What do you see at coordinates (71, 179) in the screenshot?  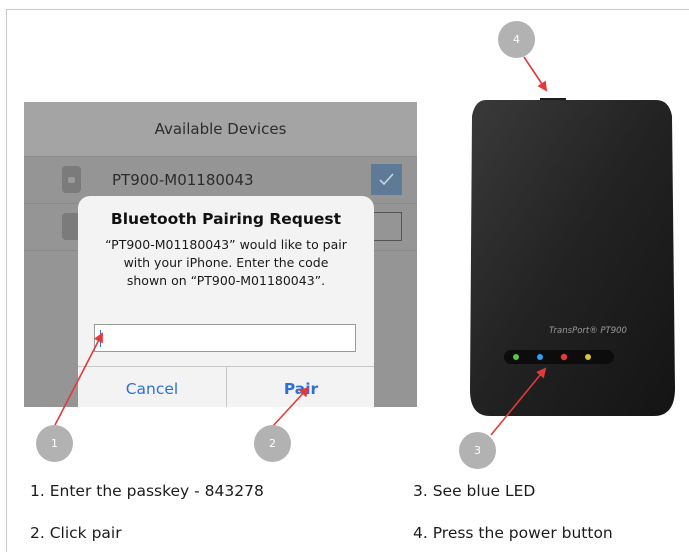 I see `device-icon` at bounding box center [71, 179].